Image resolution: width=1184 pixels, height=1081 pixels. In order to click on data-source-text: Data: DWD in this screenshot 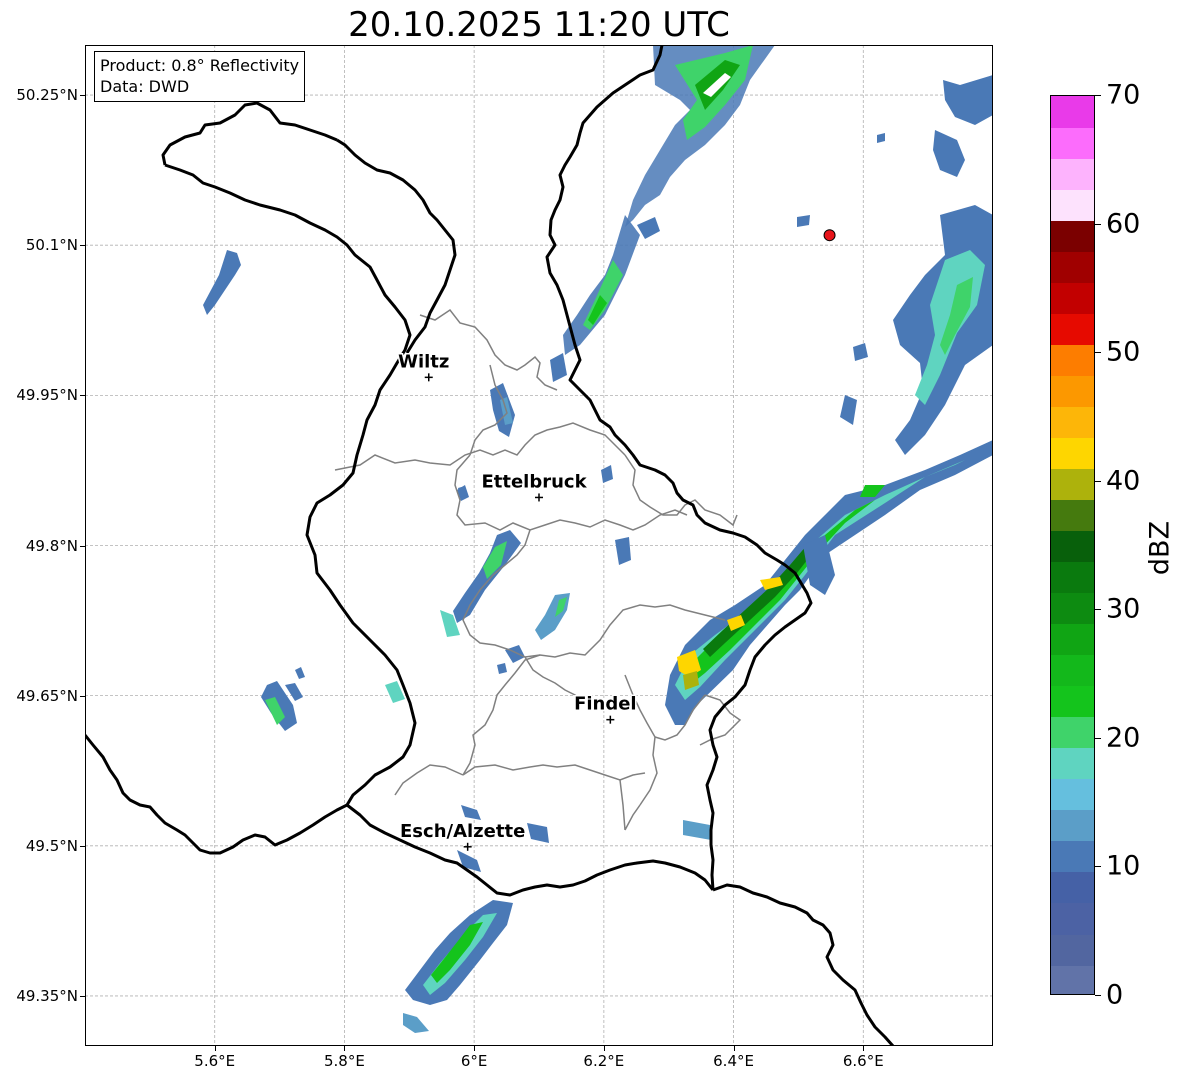, I will do `click(145, 86)`.